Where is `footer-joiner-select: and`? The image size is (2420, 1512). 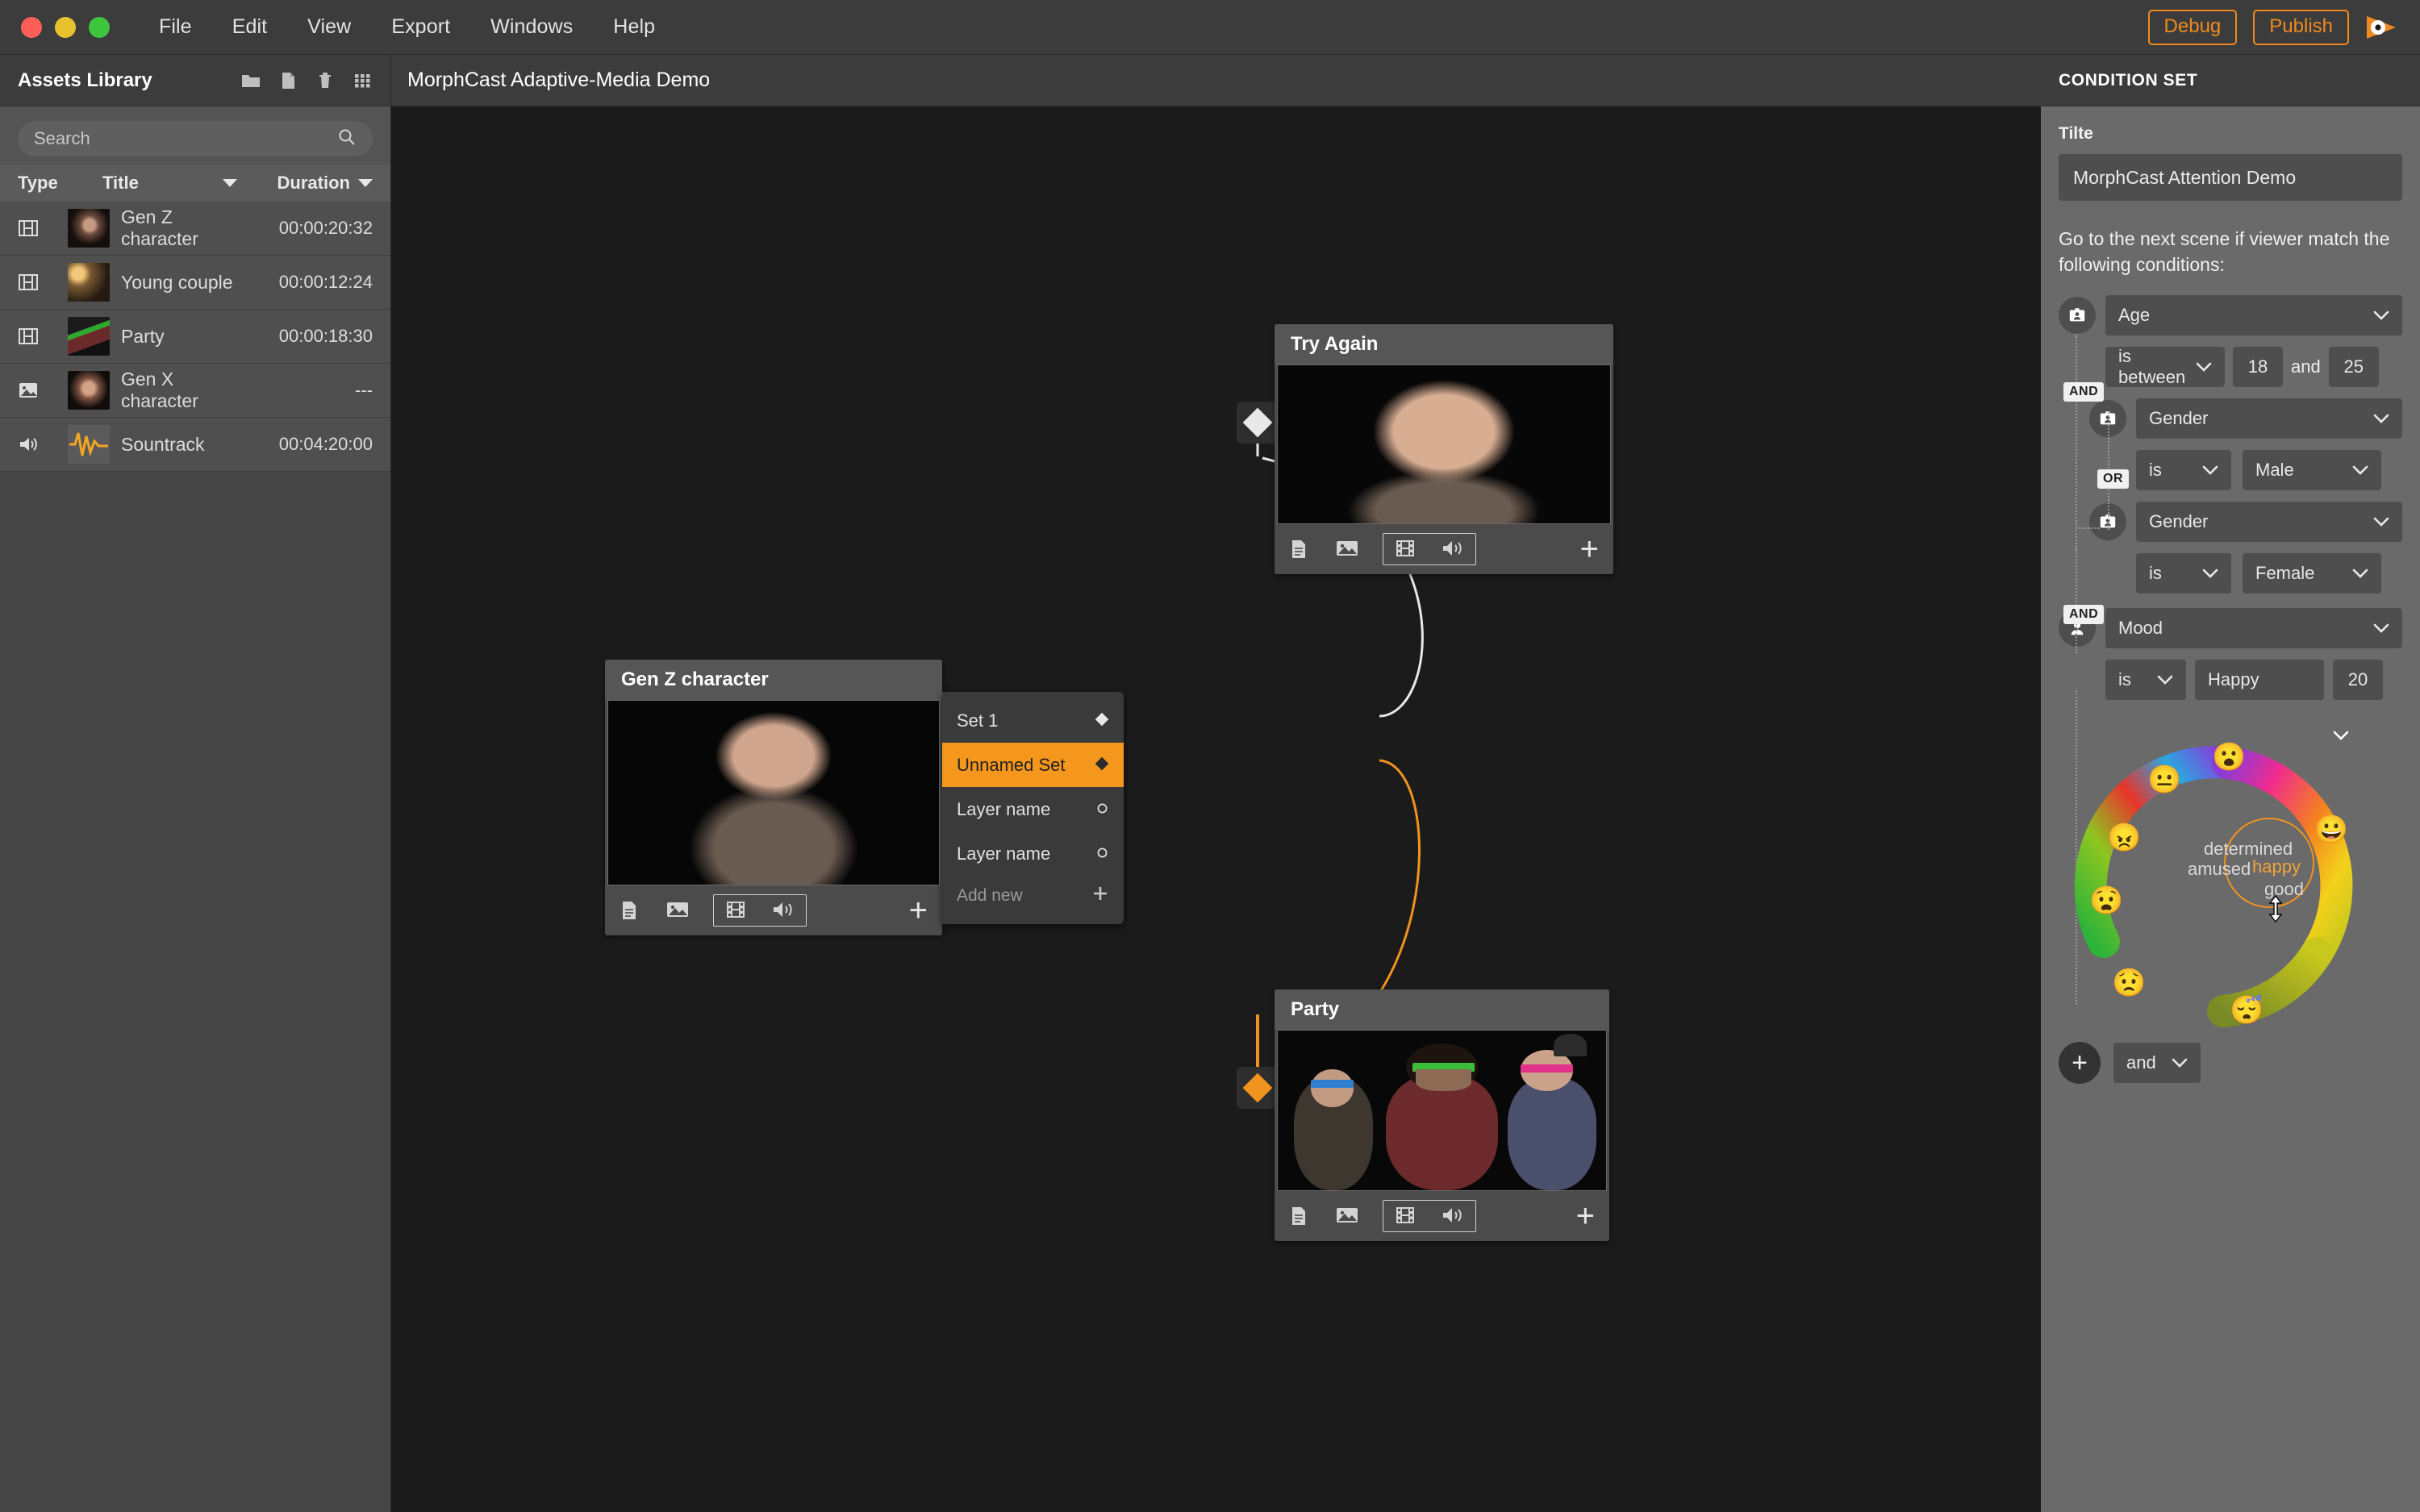 footer-joiner-select: and is located at coordinates (2157, 1063).